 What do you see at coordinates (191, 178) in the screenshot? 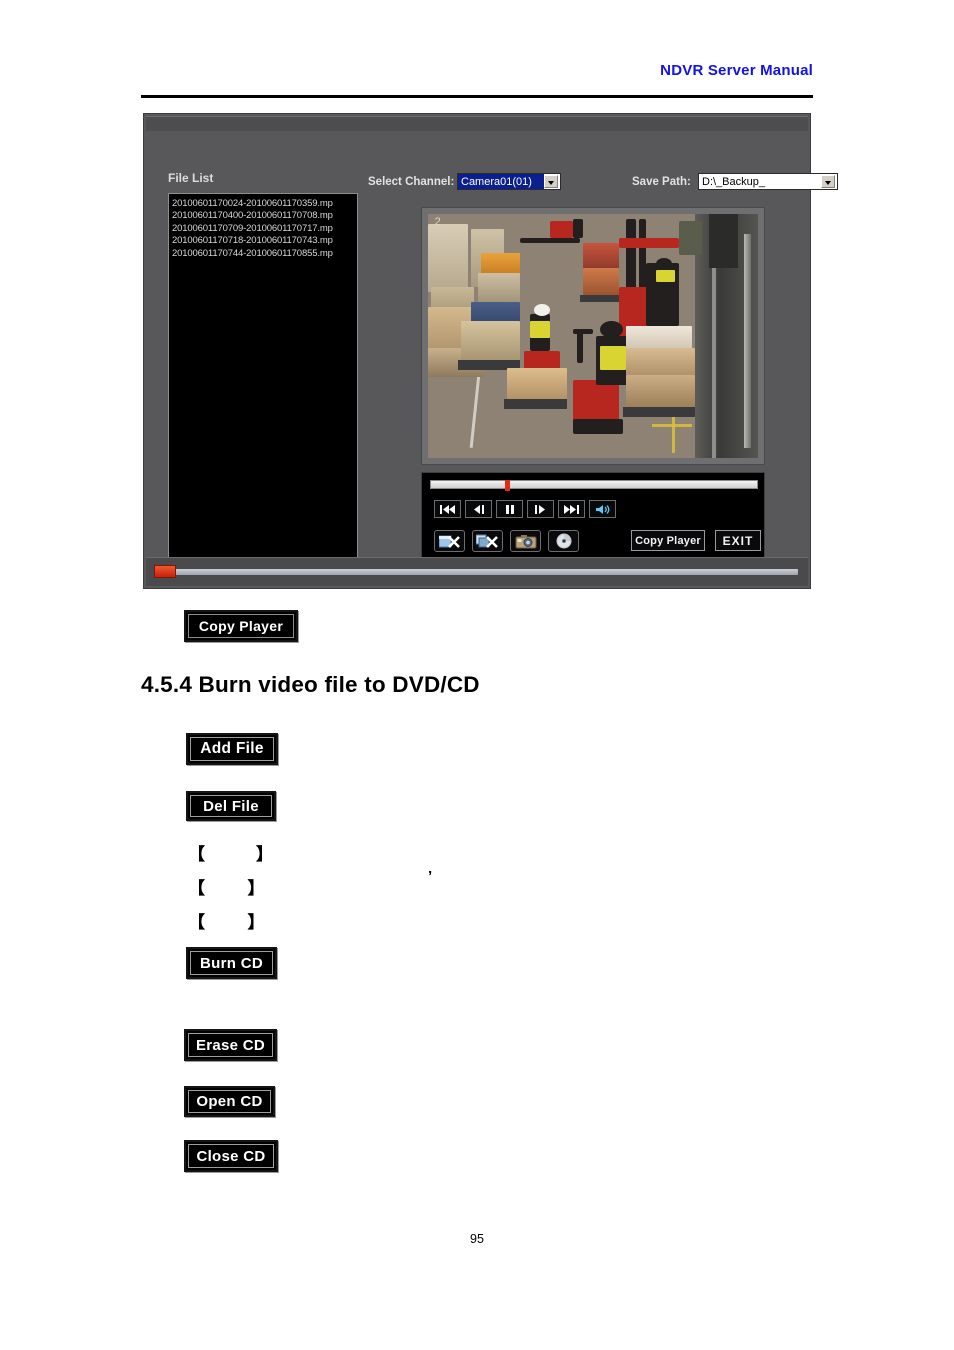
I see `file-list-label: File List` at bounding box center [191, 178].